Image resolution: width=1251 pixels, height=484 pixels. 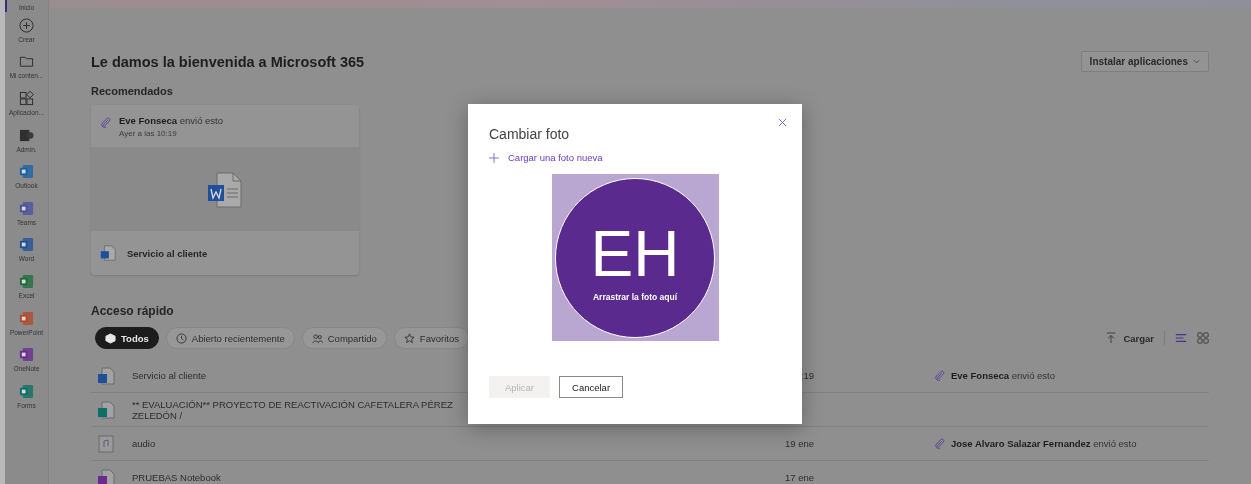 I want to click on filter-chip: Favoritos, so click(x=431, y=338).